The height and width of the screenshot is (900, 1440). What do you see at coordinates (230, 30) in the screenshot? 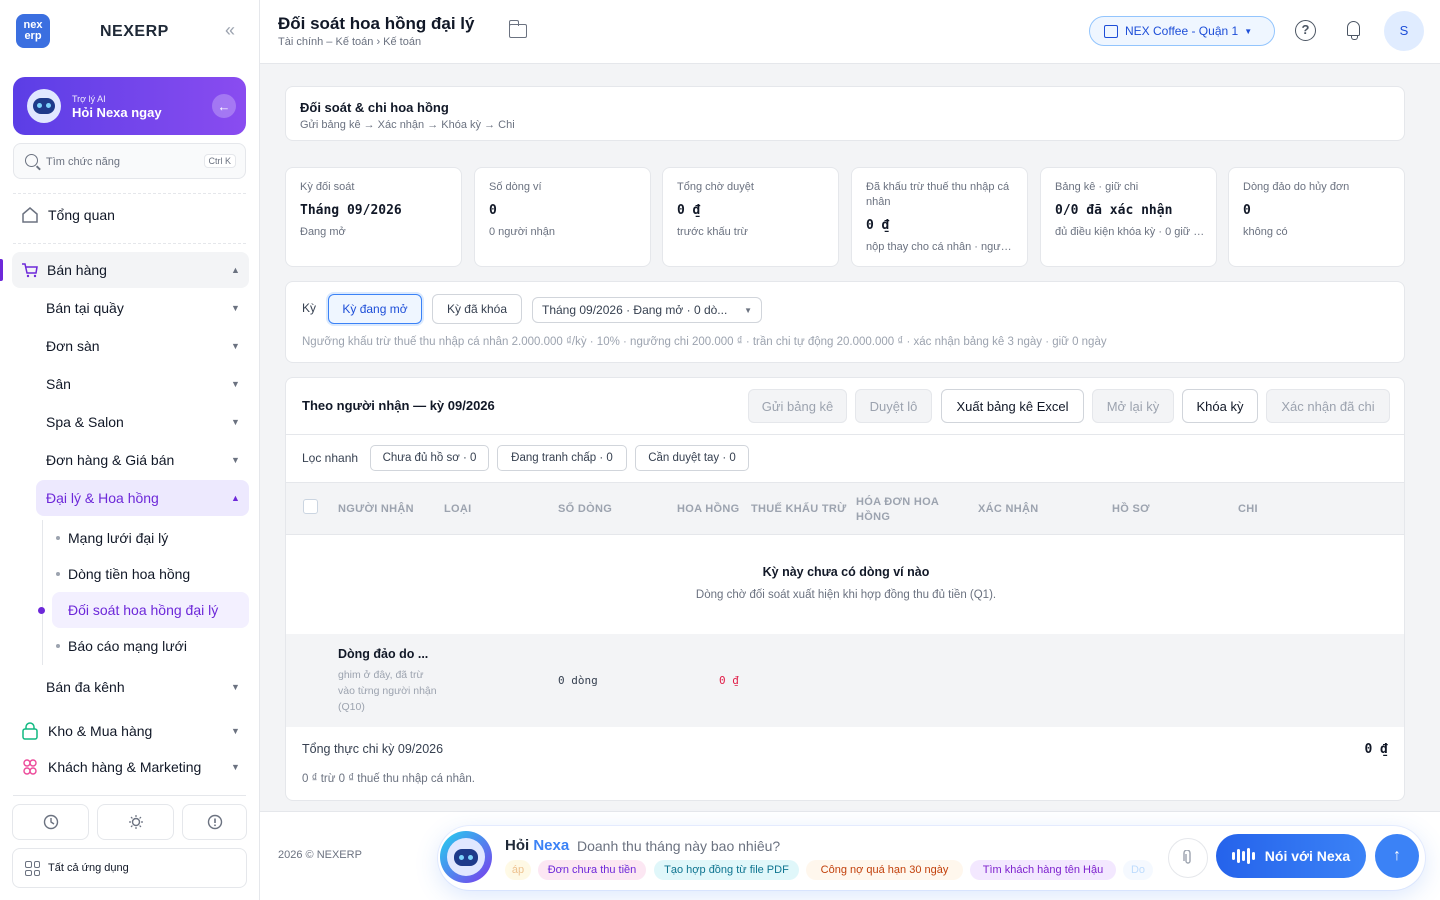
I see `collapse-sidebar-icon: «` at bounding box center [230, 30].